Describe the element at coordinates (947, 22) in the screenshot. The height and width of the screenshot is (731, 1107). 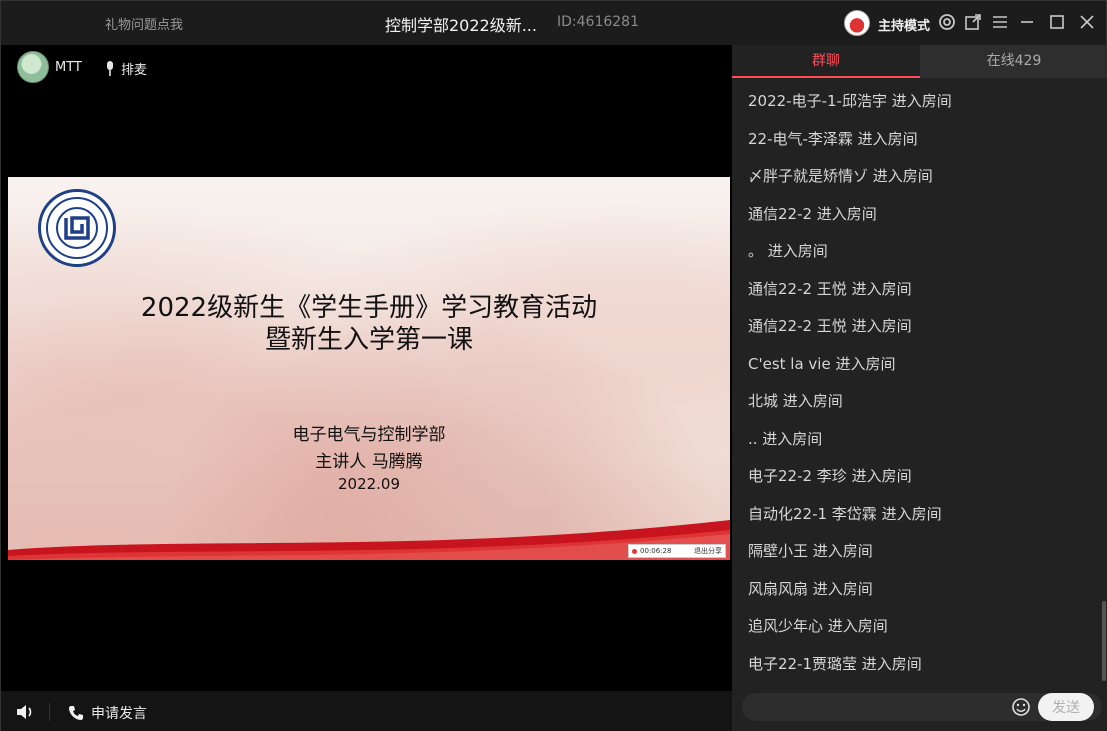
I see `target-icon` at that location.